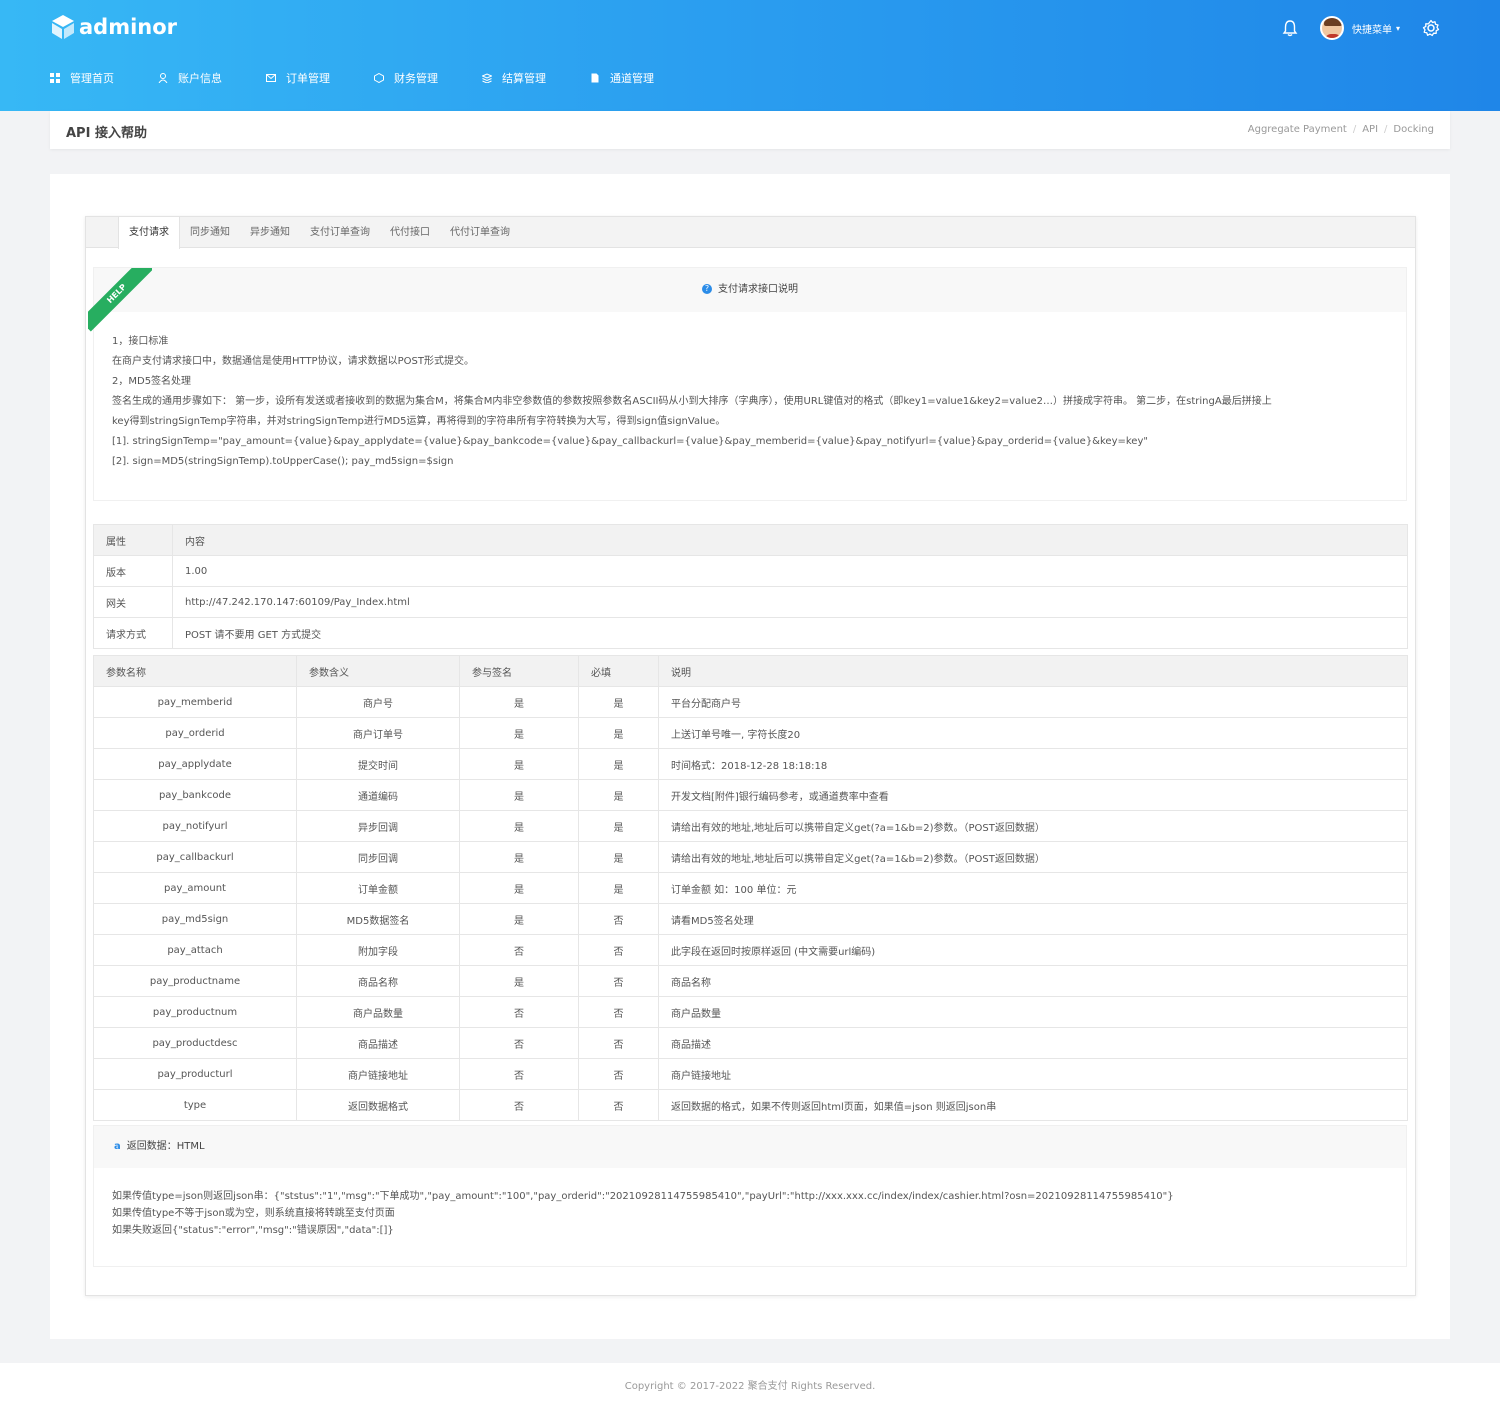 The width and height of the screenshot is (1500, 1410). I want to click on user-menu: 快捷菜单 ▾, so click(1359, 28).